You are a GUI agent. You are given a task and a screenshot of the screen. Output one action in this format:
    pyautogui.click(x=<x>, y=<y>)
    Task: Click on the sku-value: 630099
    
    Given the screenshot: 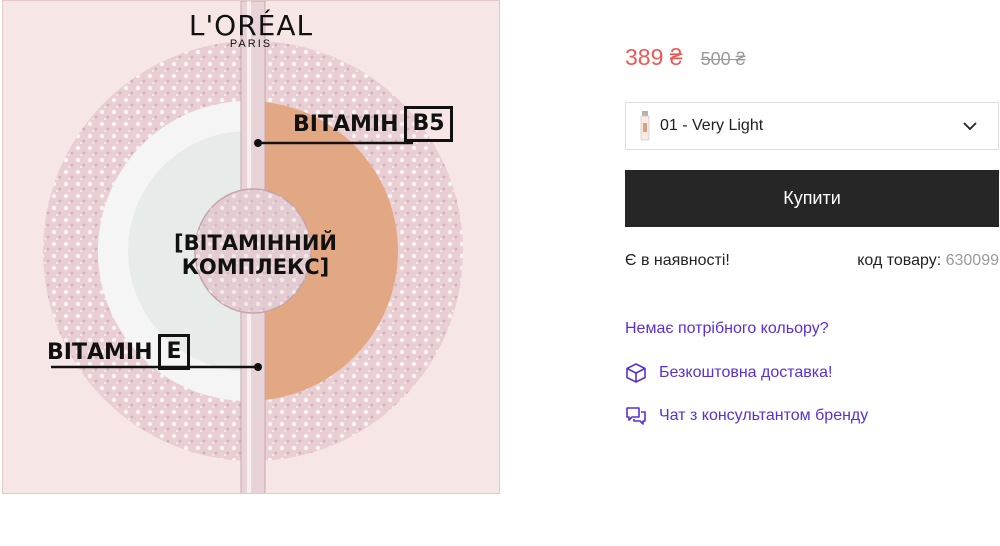 What is the action you would take?
    pyautogui.click(x=972, y=260)
    